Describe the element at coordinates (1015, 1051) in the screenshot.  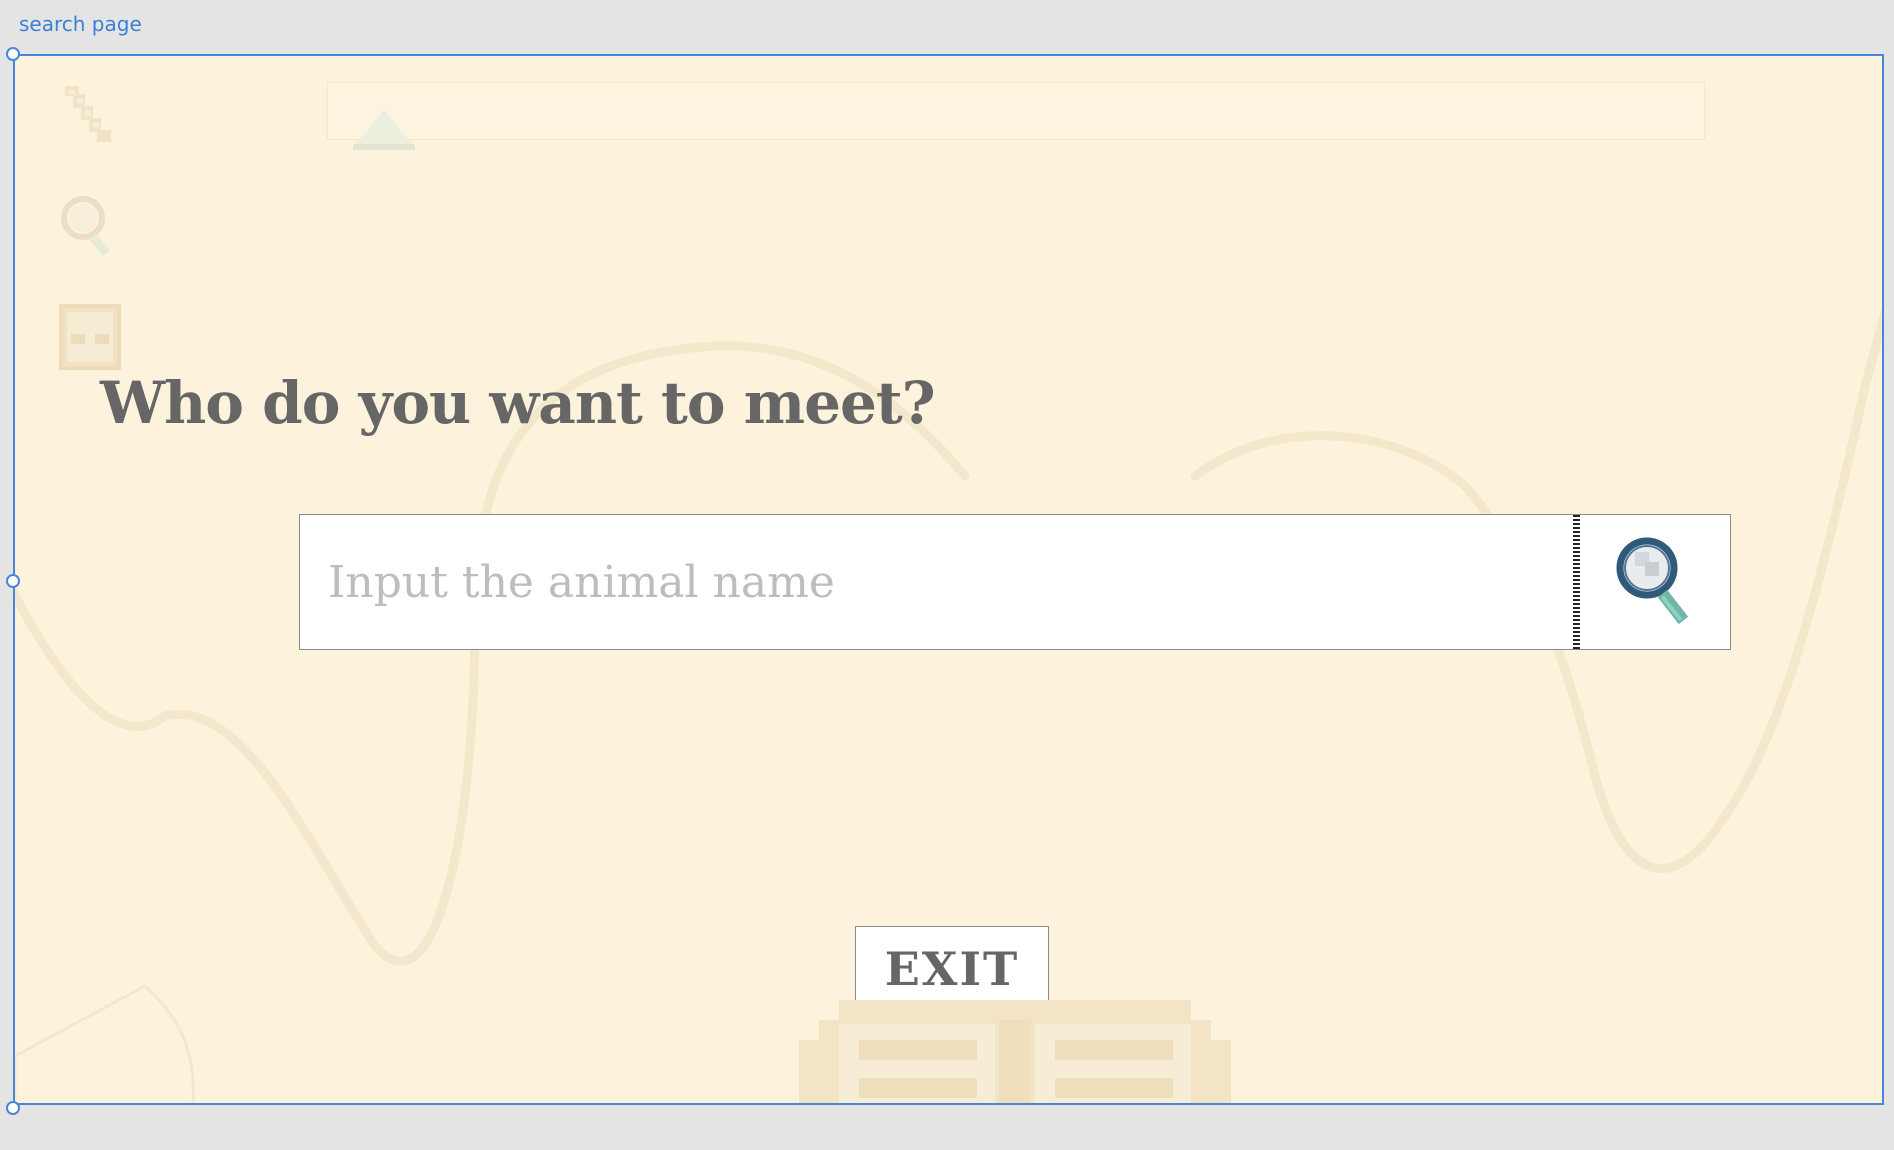
I see `open-book-decoration` at that location.